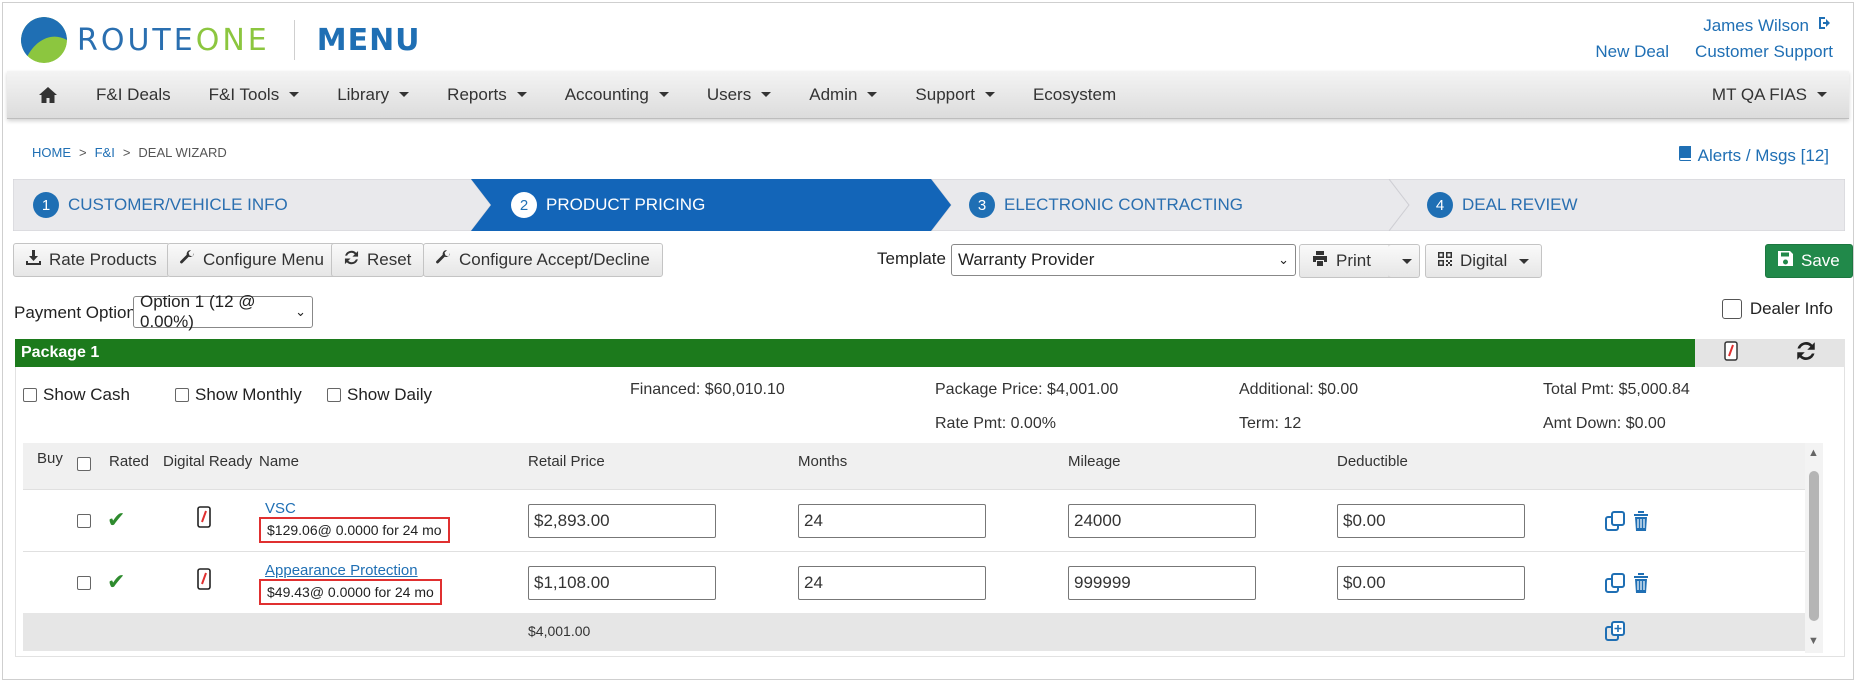 The width and height of the screenshot is (1857, 684). I want to click on configure-menu-label: Configure Menu, so click(263, 259).